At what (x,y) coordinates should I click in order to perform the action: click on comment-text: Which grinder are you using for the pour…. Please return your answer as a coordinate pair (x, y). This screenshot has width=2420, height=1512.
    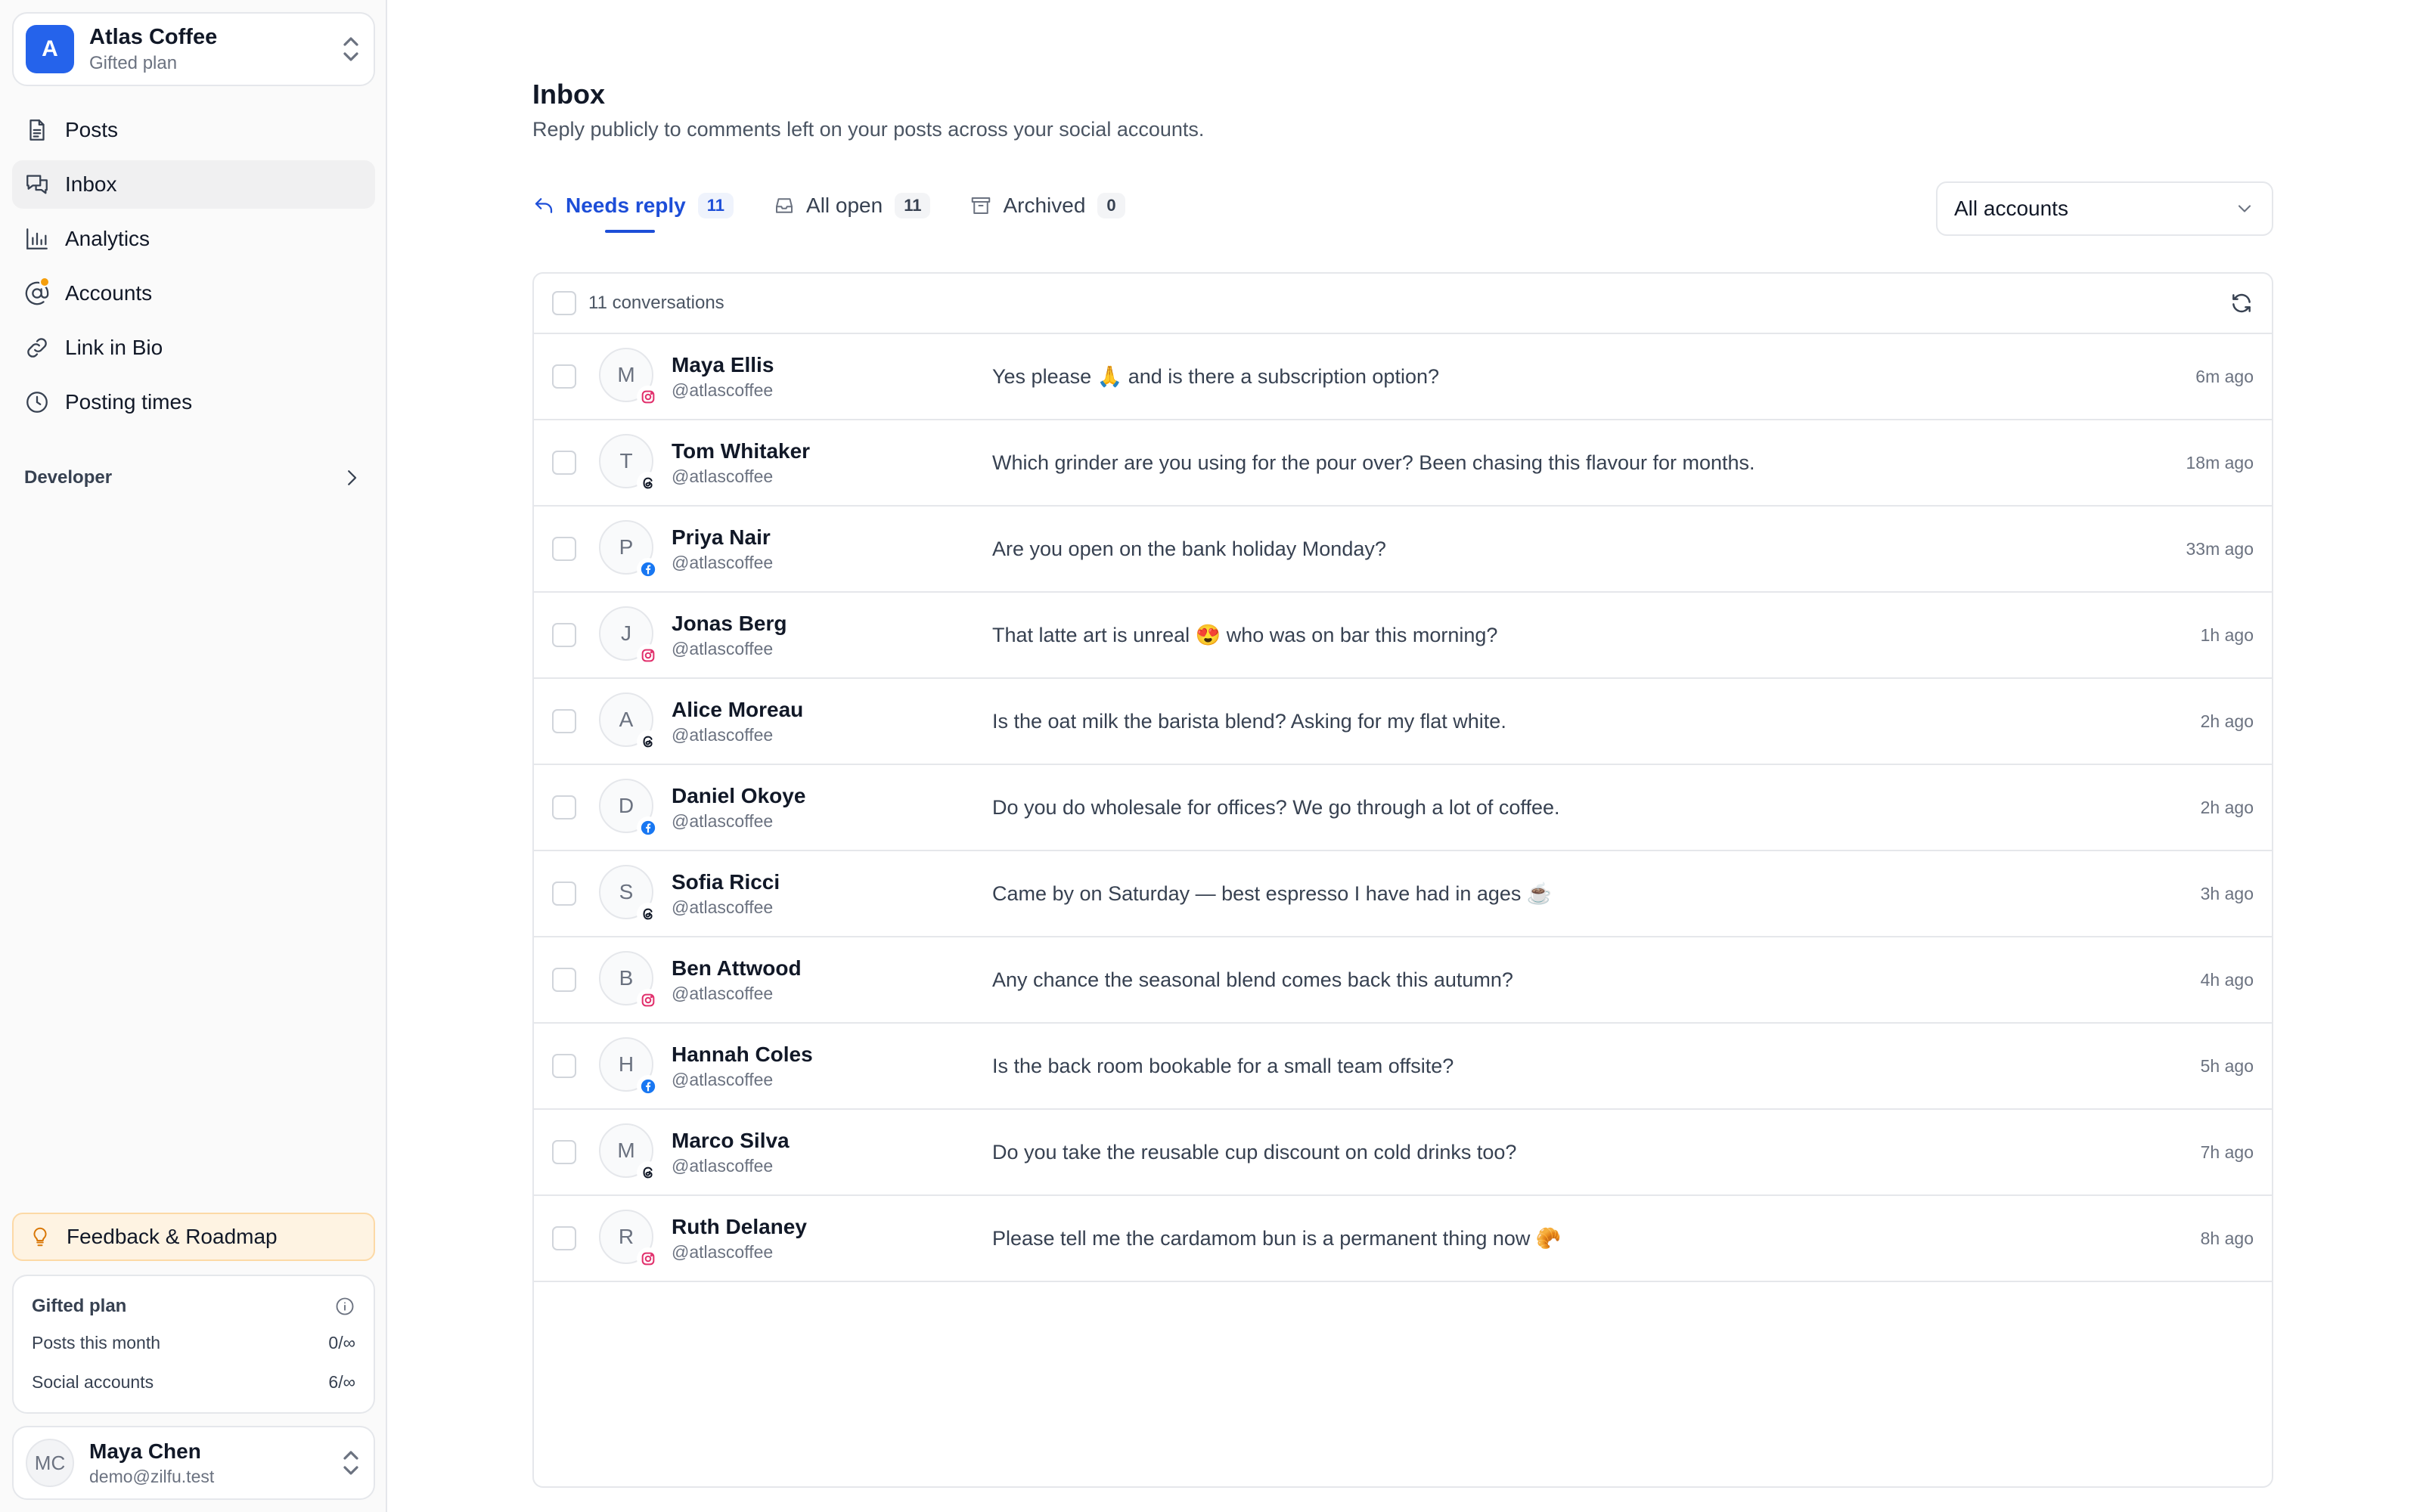
    Looking at the image, I should click on (1373, 462).